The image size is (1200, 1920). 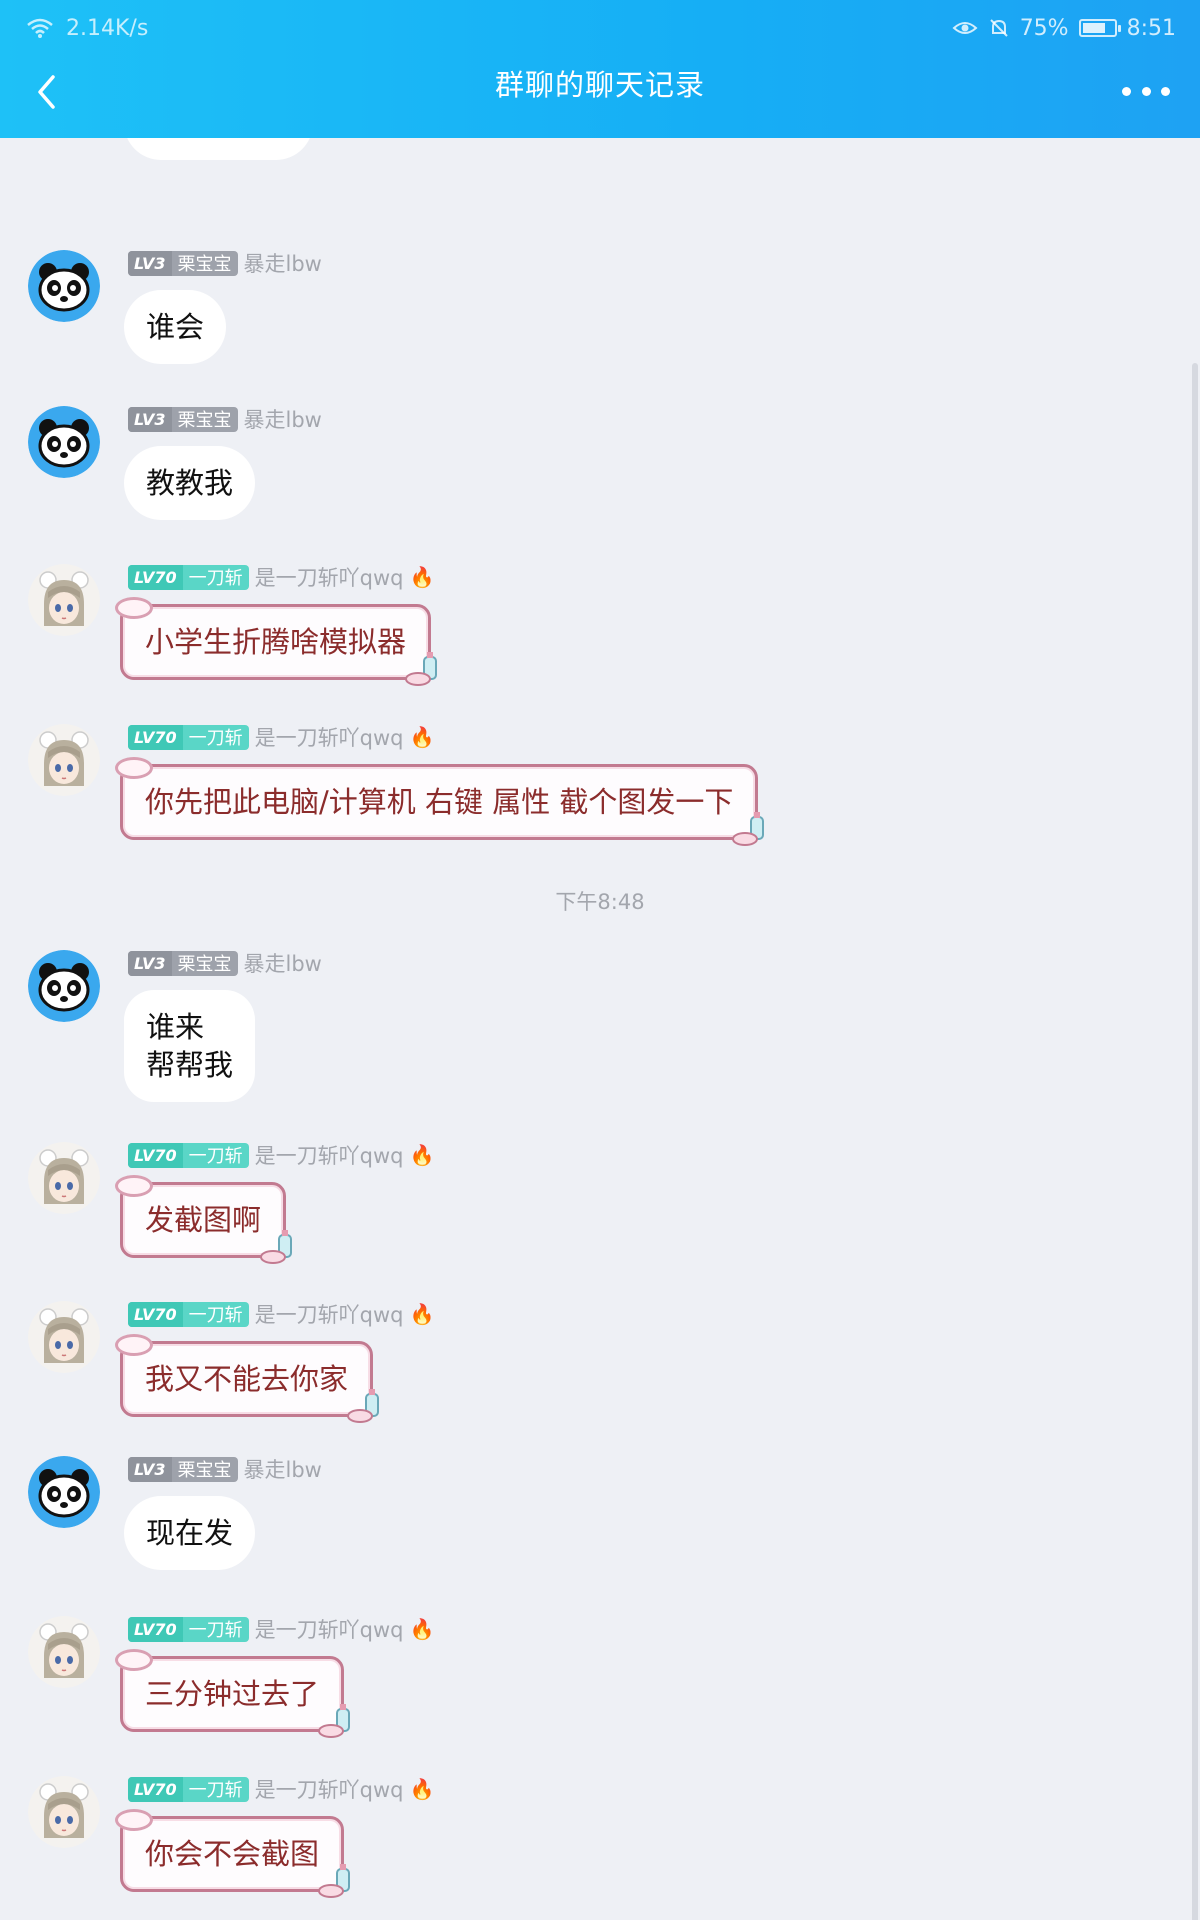 I want to click on message-item: LV70 一刀斩 是一刀斩吖qwq 🔥 我又不能去你家, so click(x=595, y=1376).